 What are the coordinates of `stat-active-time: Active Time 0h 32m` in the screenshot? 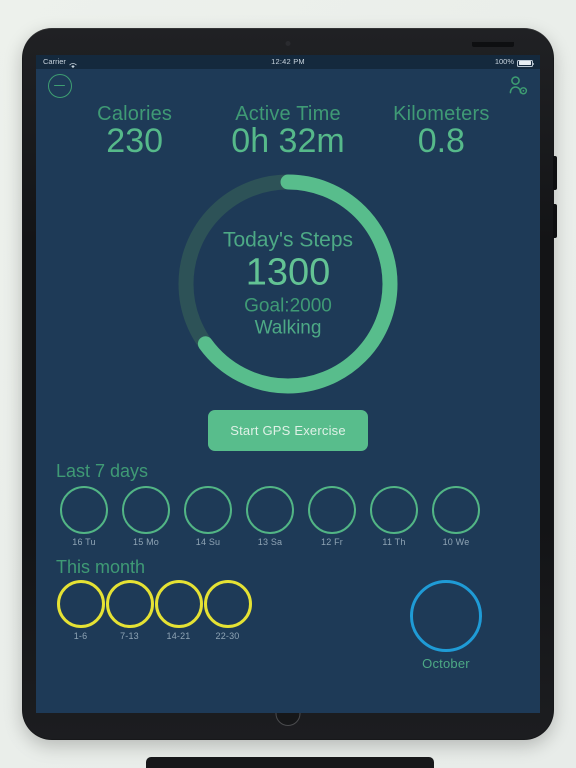 It's located at (287, 132).